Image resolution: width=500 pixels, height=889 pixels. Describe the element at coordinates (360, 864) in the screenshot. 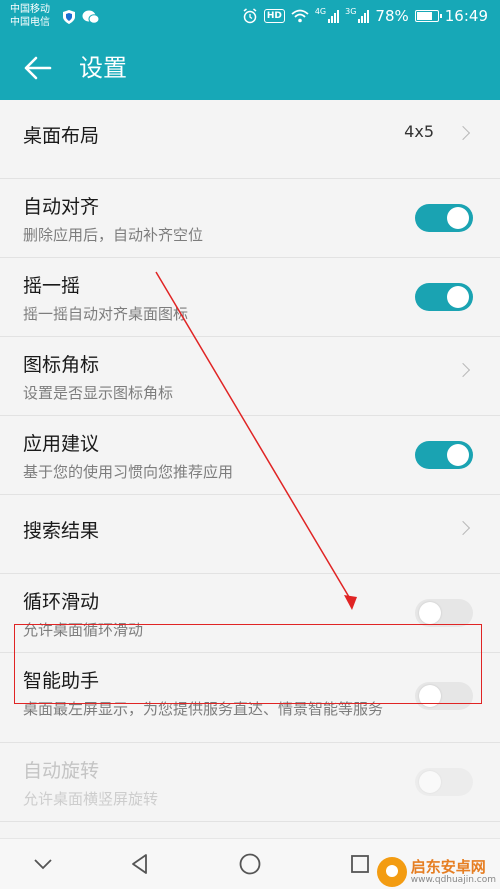

I see `recents-square-icon` at that location.